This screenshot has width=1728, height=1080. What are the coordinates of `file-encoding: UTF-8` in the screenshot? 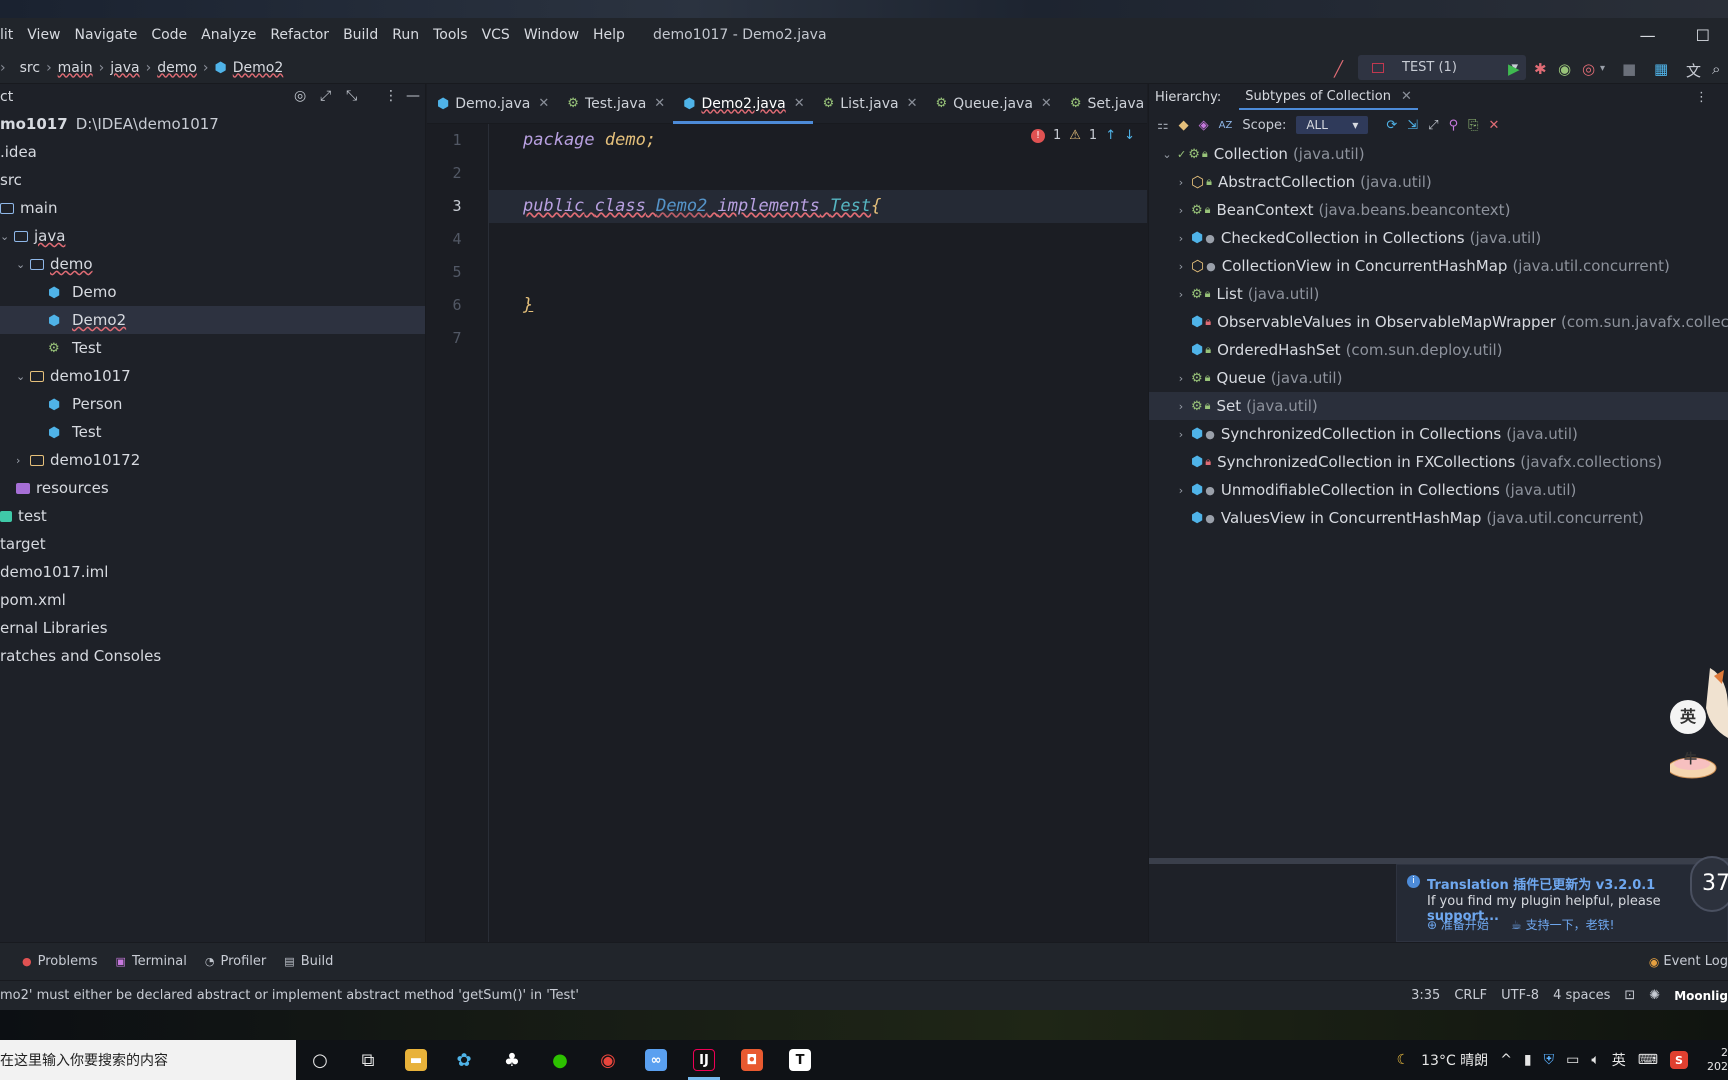 It's located at (1520, 995).